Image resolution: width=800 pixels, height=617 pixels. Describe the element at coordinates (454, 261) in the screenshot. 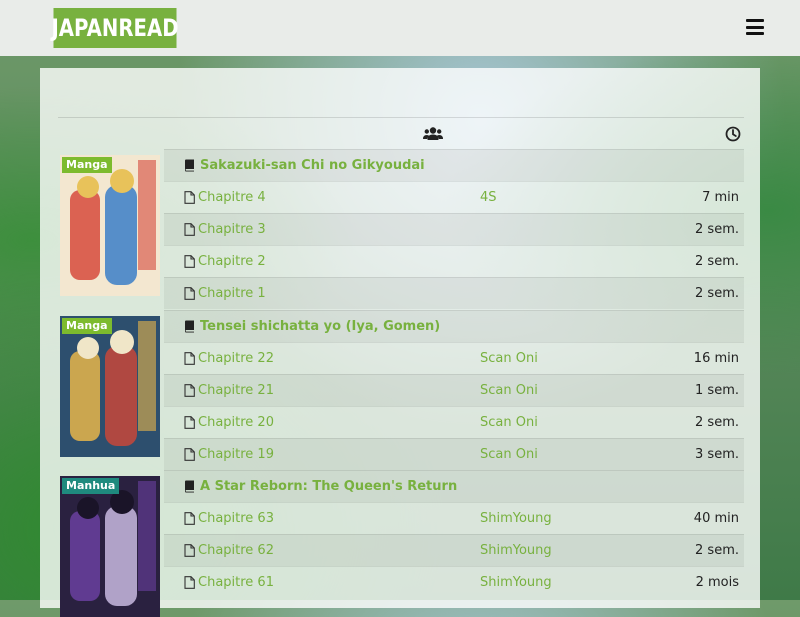

I see `chapter-row: Chapitre 2 2 sem.` at that location.